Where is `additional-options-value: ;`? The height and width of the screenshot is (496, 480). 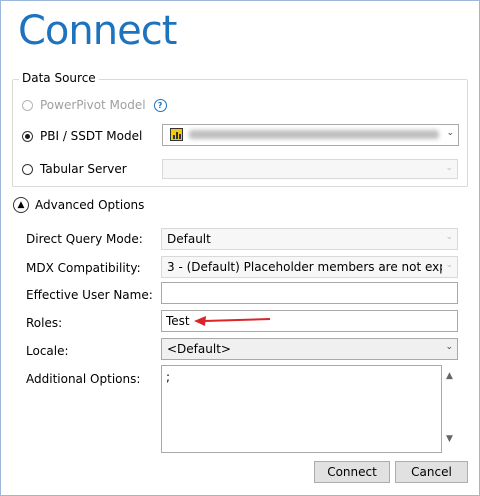 additional-options-value: ; is located at coordinates (168, 377).